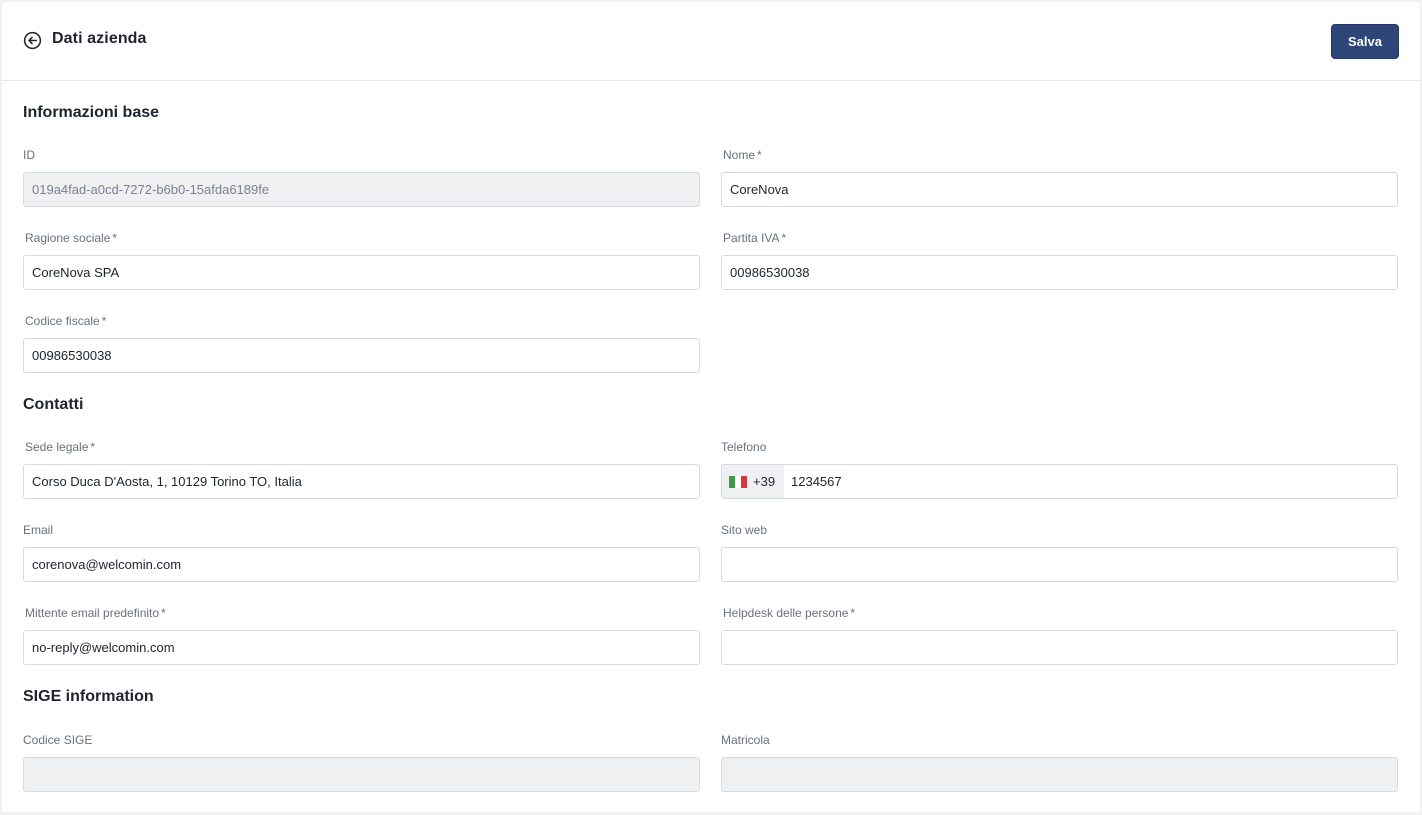  I want to click on helpdesk-label: Helpdesk delle persone *, so click(789, 613).